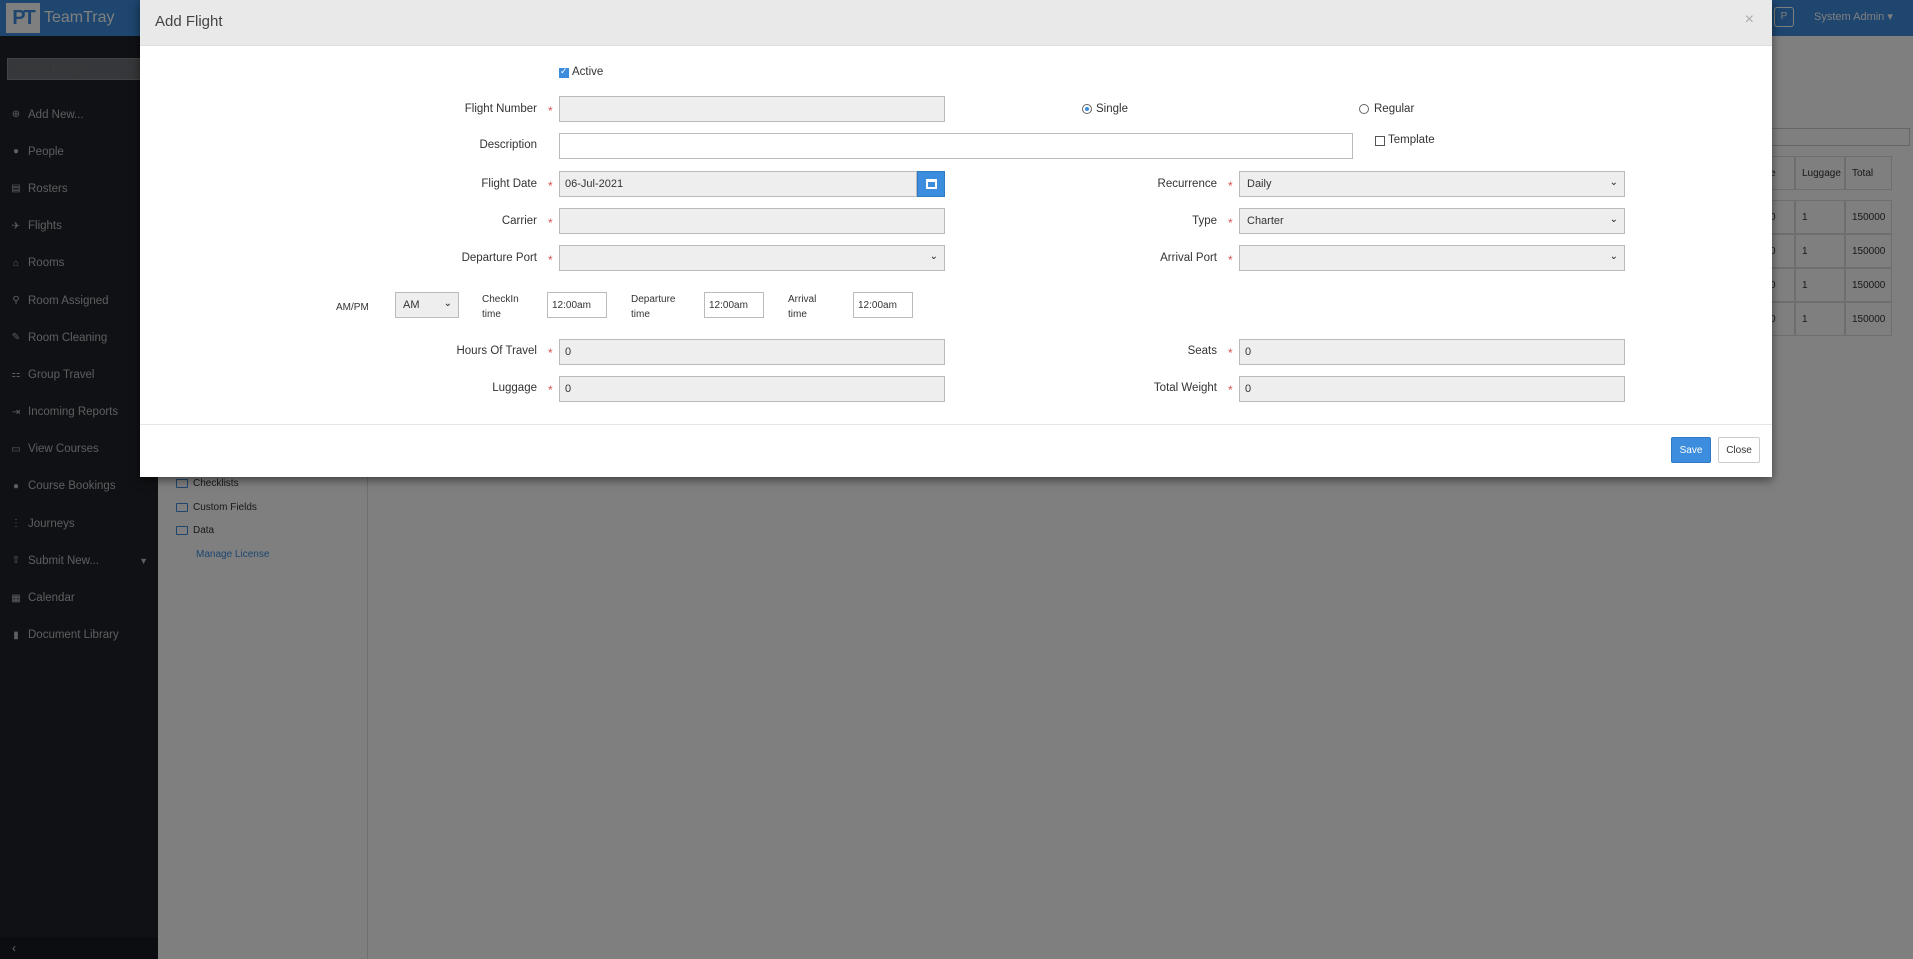 The height and width of the screenshot is (959, 1913). Describe the element at coordinates (1749, 20) in the screenshot. I see `close-icon: ×` at that location.